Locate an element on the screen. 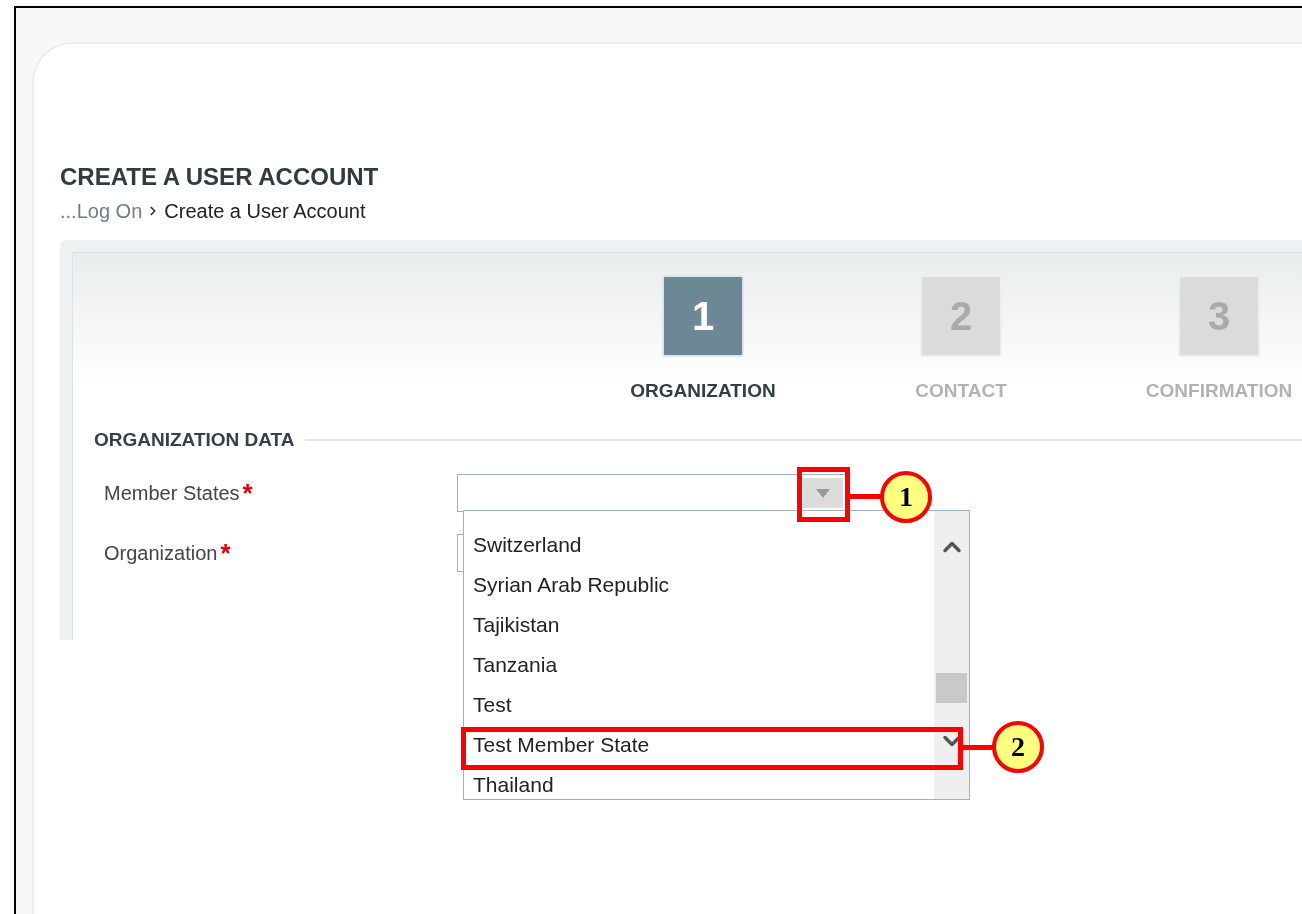 Image resolution: width=1302 pixels, height=914 pixels. step-label: ORGANIZATION is located at coordinates (703, 391).